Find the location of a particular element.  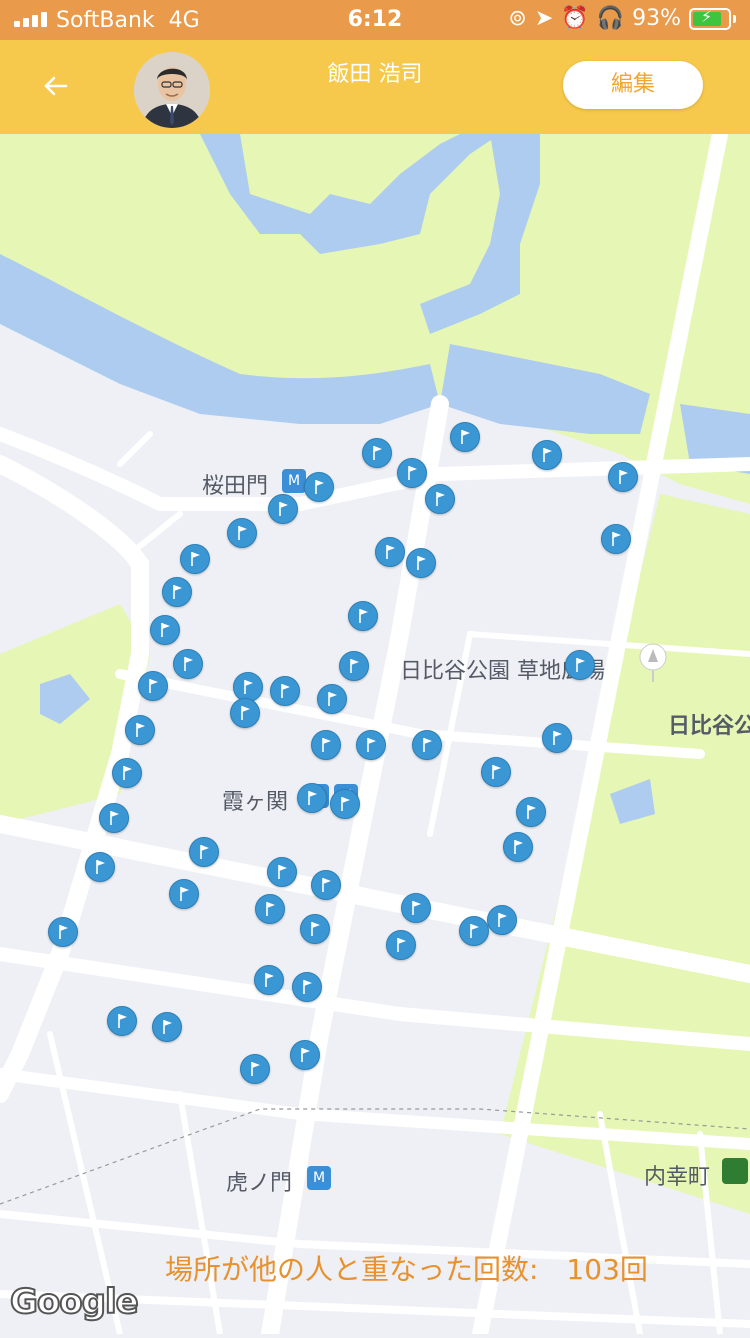

profile-header: 飯田 浩司 編集 is located at coordinates (375, 87).